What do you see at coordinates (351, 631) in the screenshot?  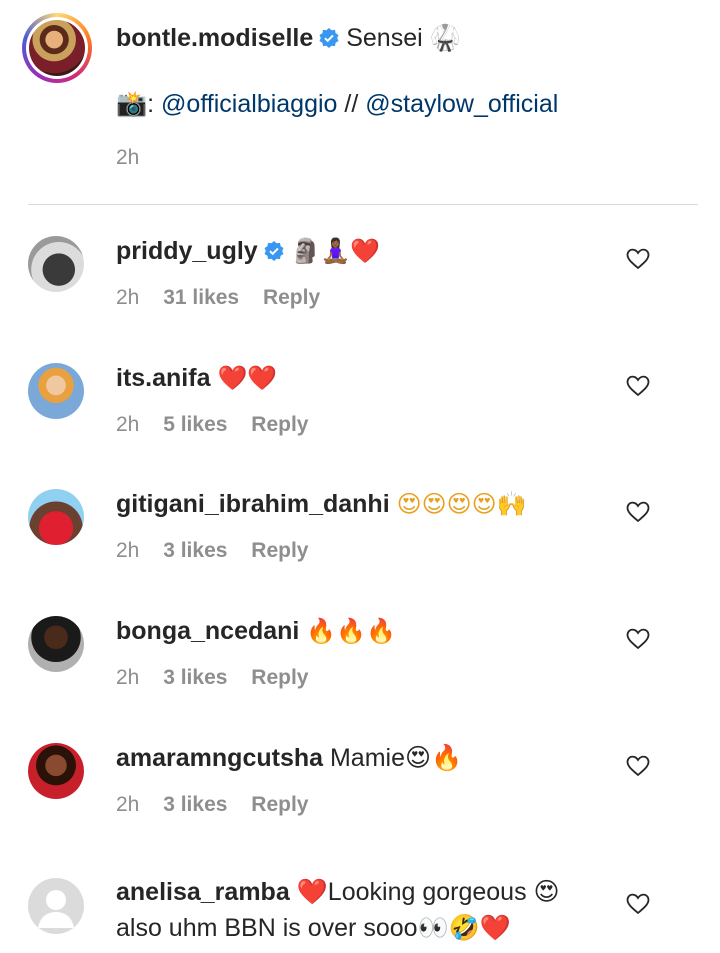 I see `comment-text: 🔥🔥🔥` at bounding box center [351, 631].